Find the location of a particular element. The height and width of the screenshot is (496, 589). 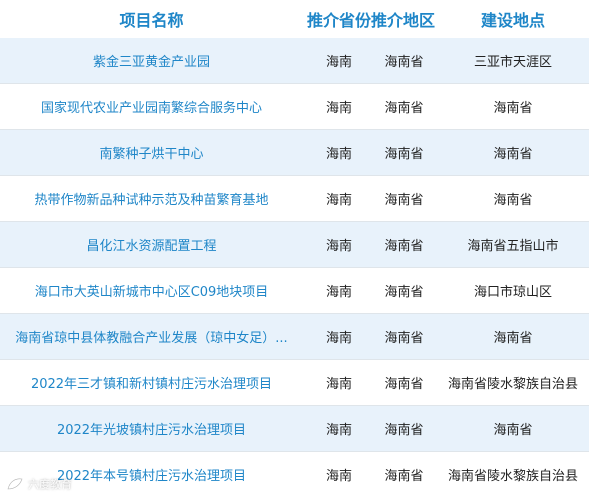

header-site: 建设地点 is located at coordinates (512, 20).